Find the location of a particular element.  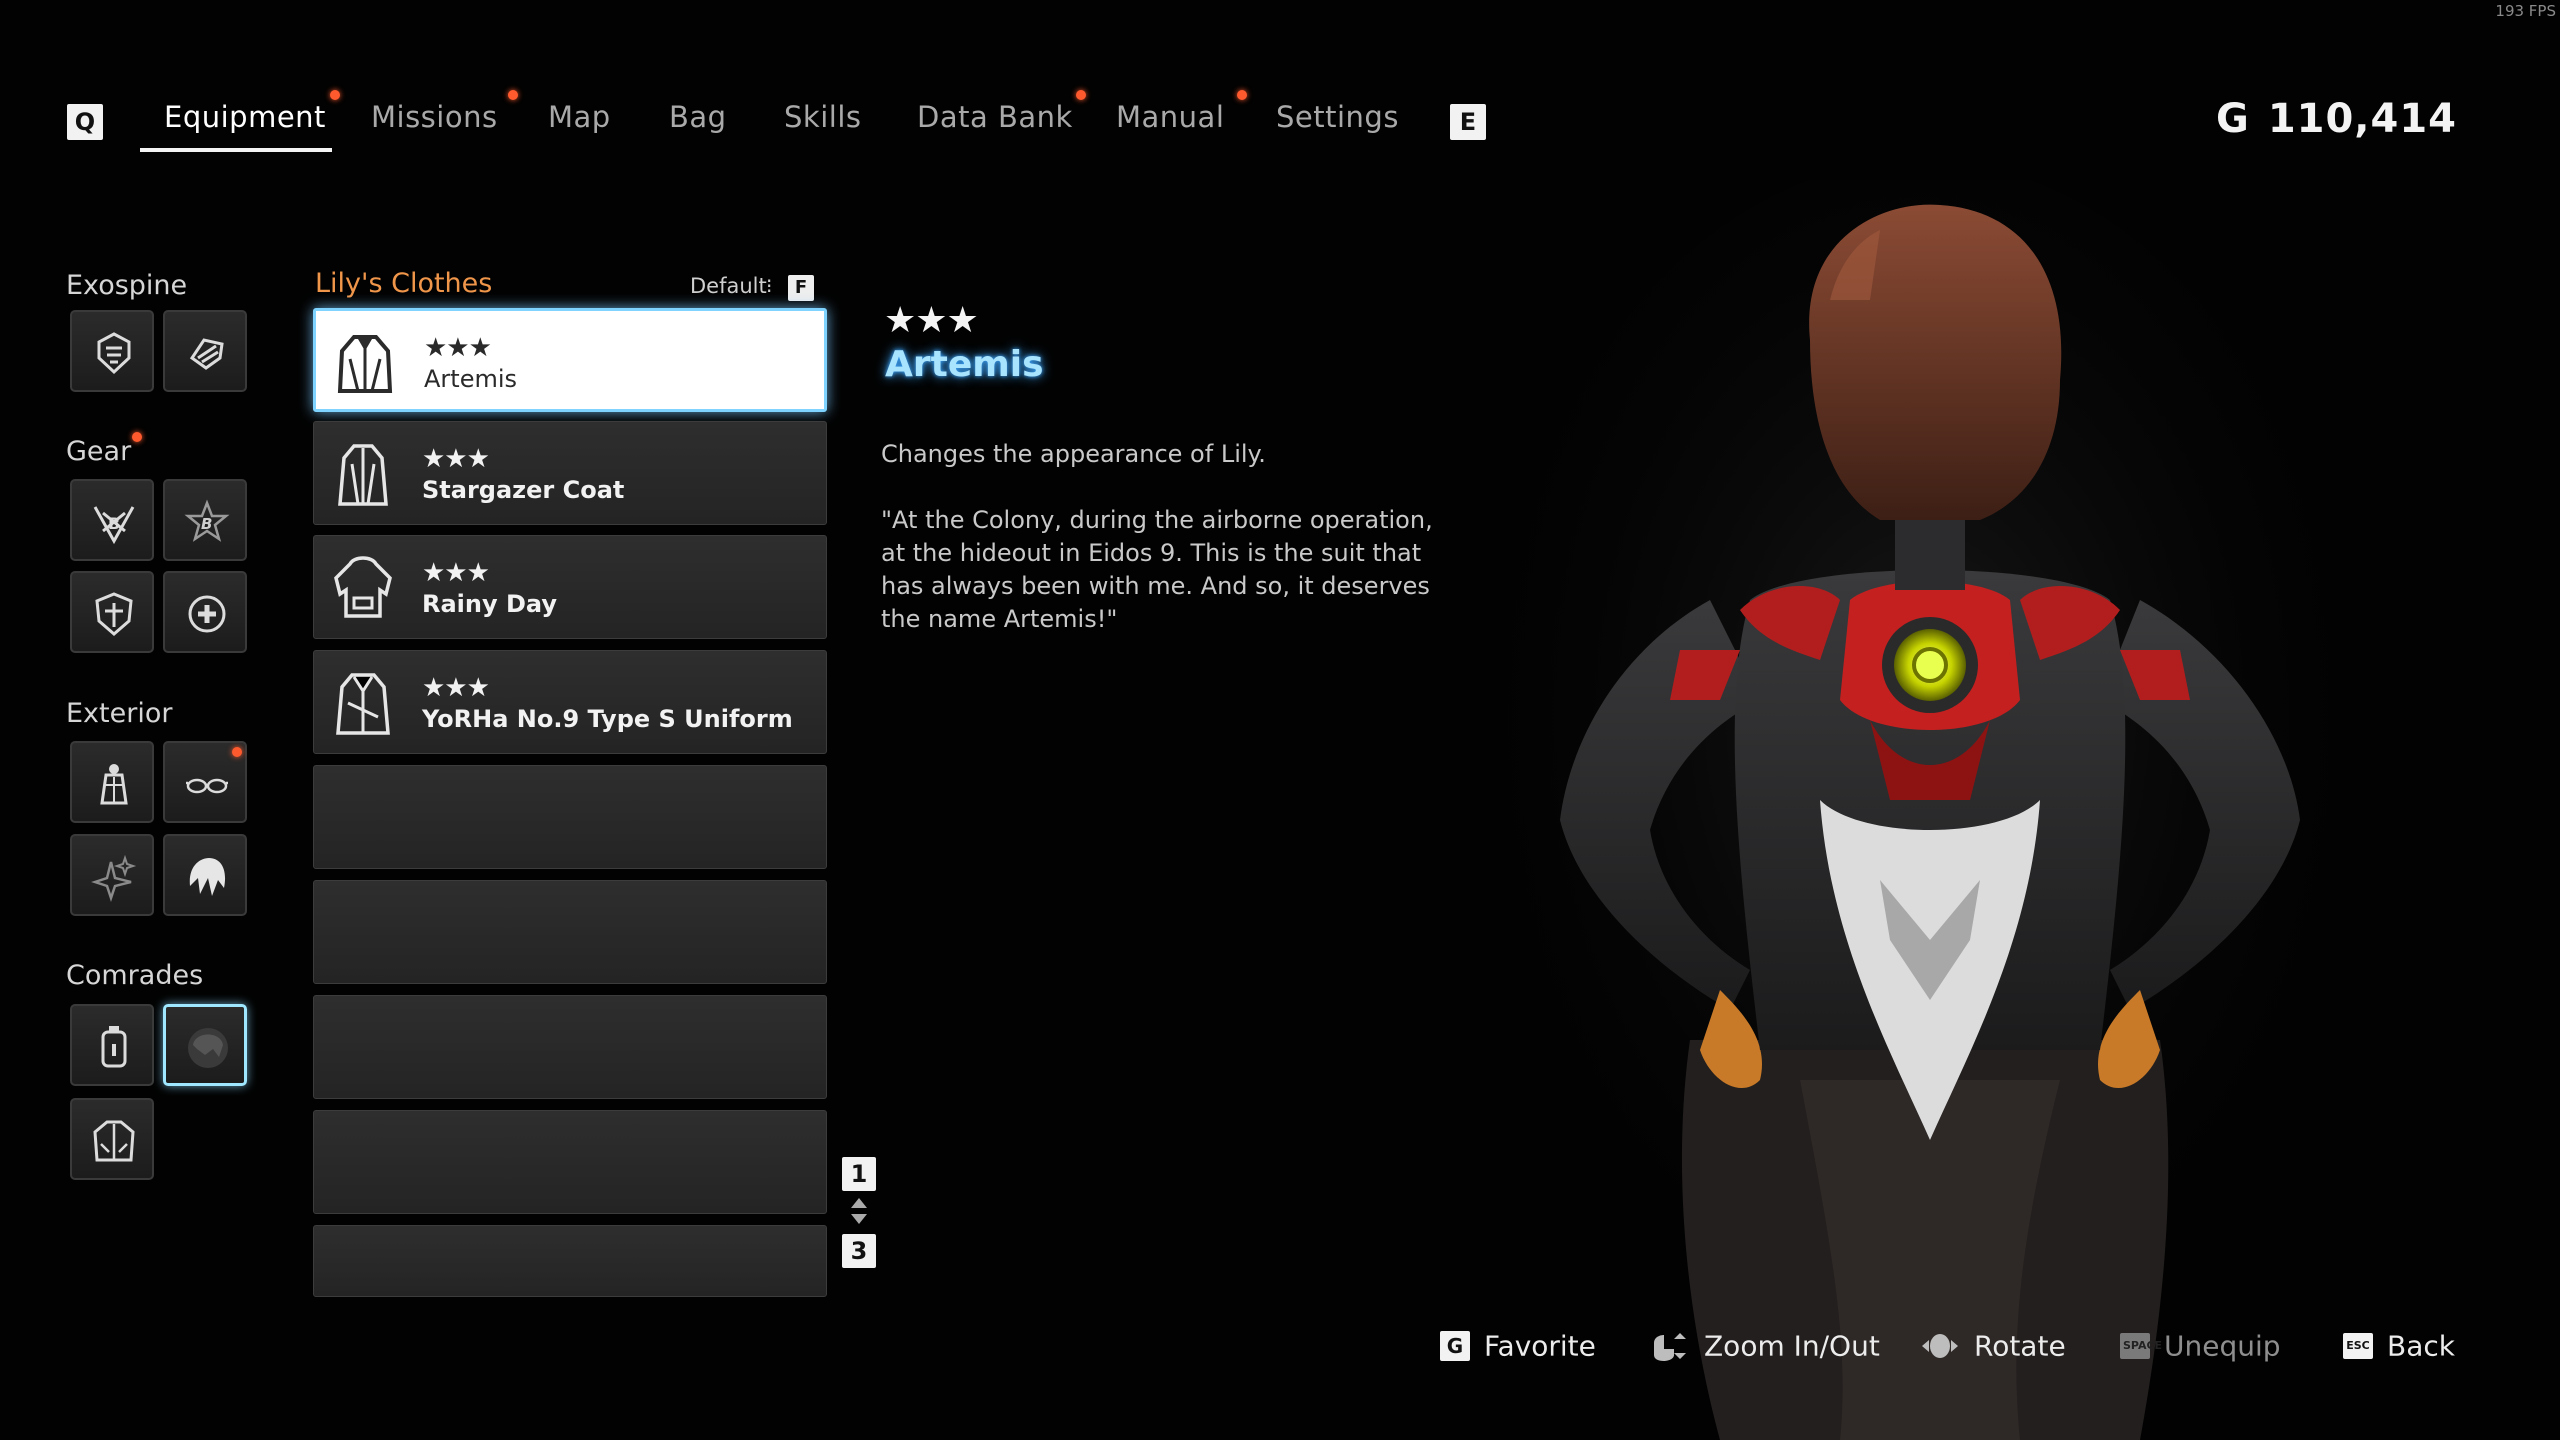

currency-display: G 110,414 is located at coordinates (2336, 119).